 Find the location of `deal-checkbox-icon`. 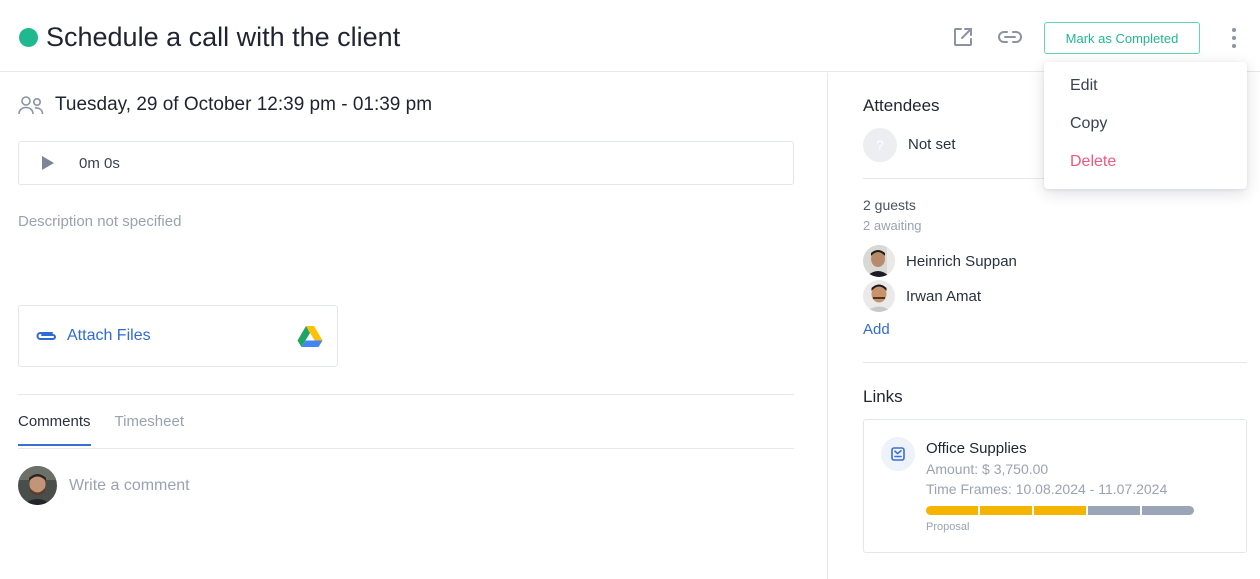

deal-checkbox-icon is located at coordinates (898, 454).